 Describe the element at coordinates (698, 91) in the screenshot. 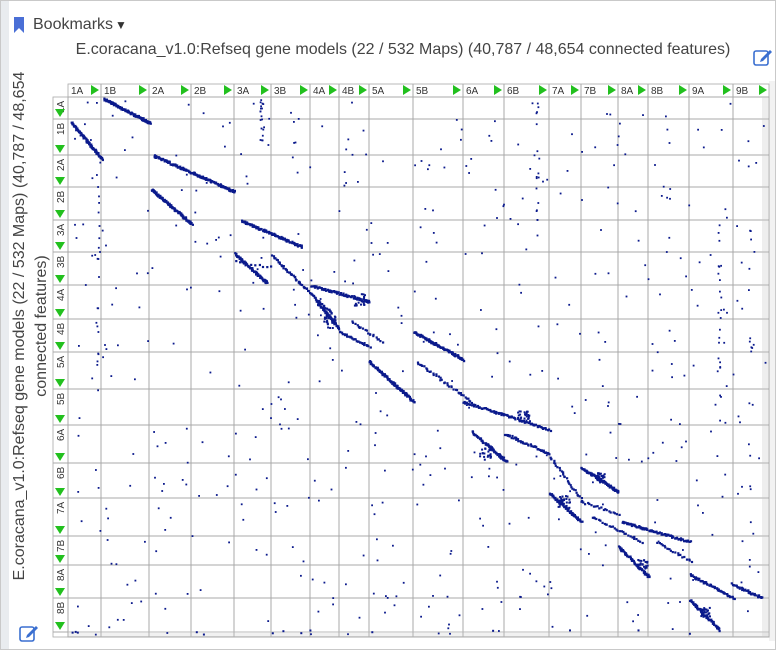

I see `x-chromosome-label: 9A` at that location.